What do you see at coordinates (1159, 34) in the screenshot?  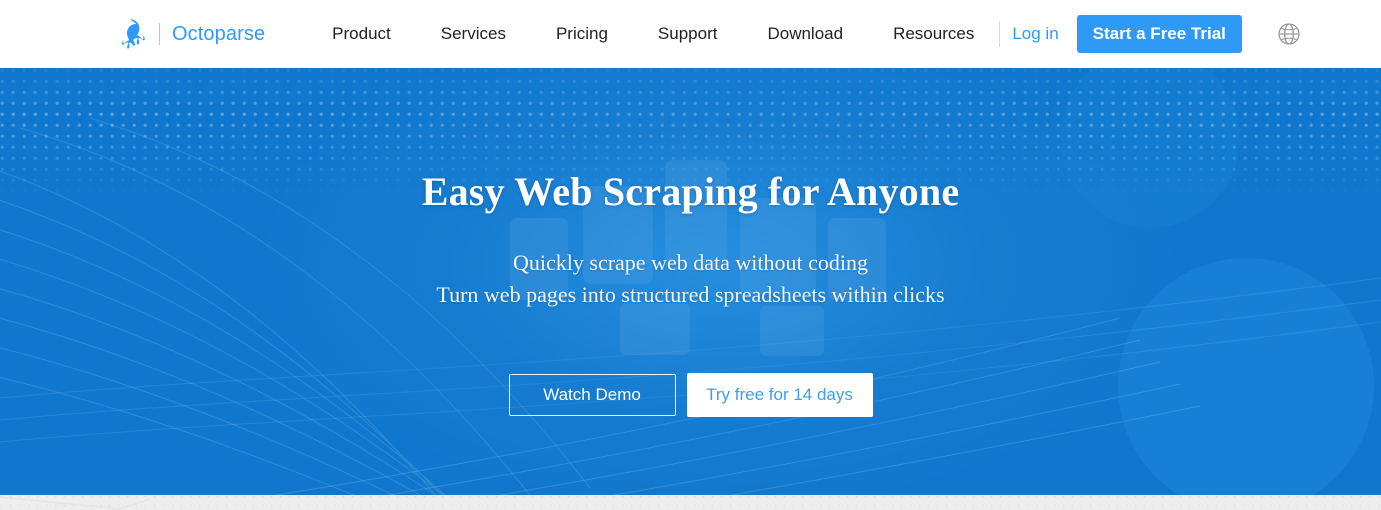 I see `start-free-trial-button: Start a Free Trial` at bounding box center [1159, 34].